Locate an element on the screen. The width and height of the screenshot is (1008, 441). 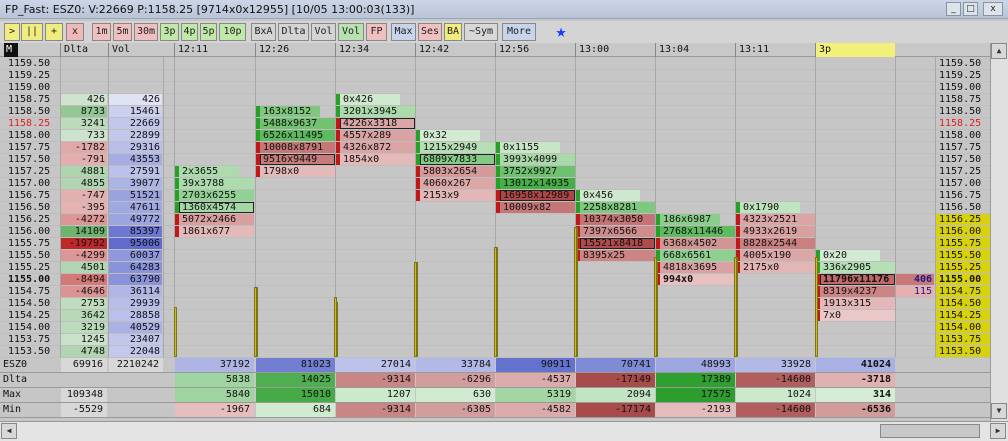
toolbar-button-5m: 5m is located at coordinates (122, 32).